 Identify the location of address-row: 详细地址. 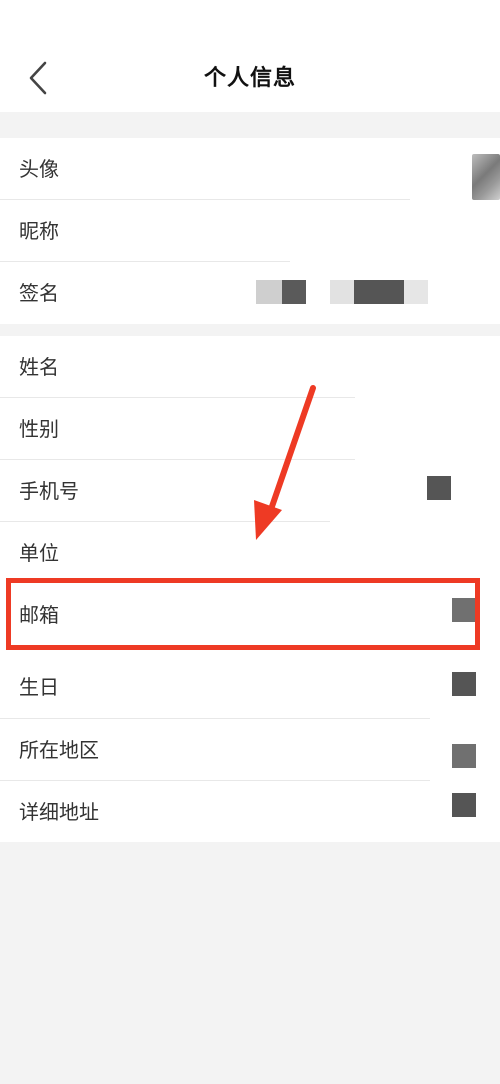
(250, 812).